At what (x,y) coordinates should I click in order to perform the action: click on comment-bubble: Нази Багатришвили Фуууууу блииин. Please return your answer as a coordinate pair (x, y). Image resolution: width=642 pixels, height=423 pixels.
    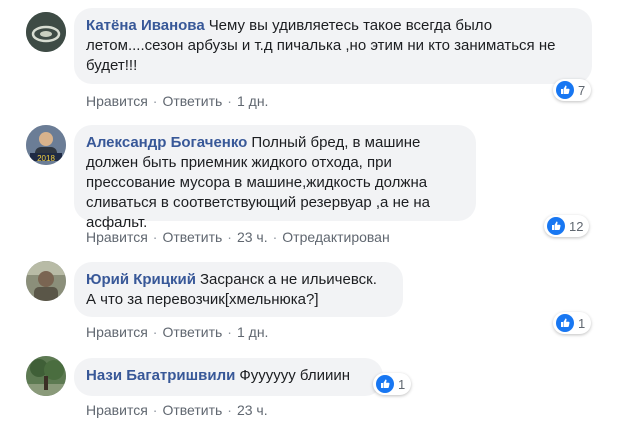
    Looking at the image, I should click on (228, 377).